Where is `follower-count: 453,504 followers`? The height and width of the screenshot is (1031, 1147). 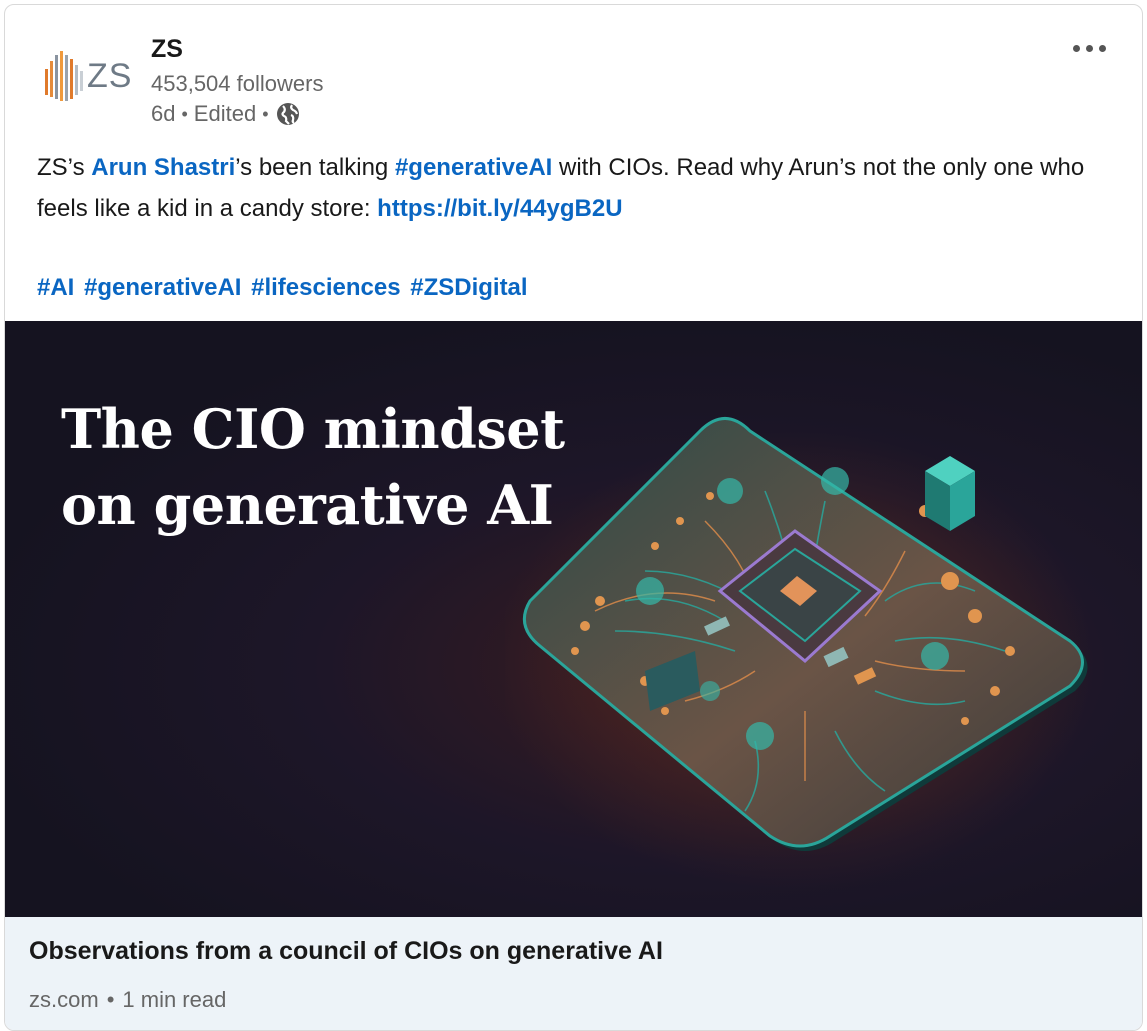 follower-count: 453,504 followers is located at coordinates (237, 83).